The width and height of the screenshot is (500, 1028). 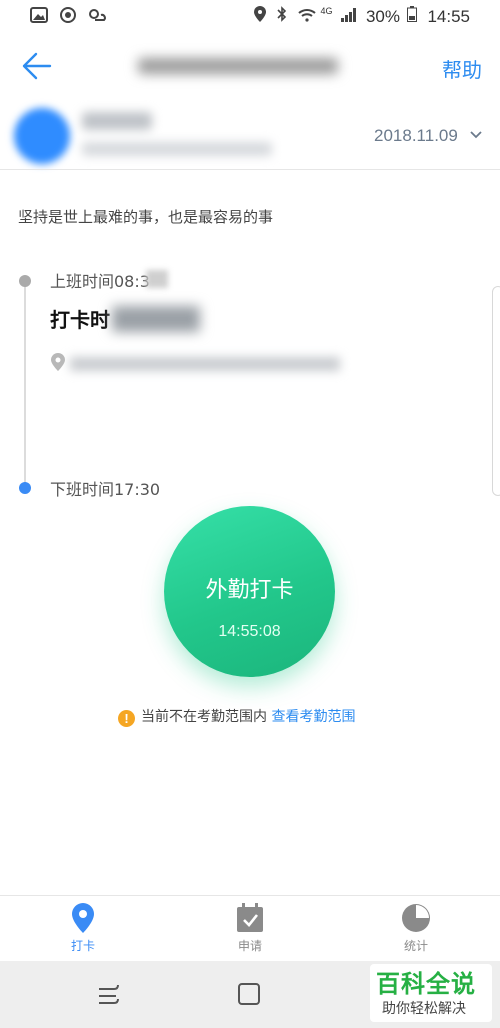 What do you see at coordinates (82, 946) in the screenshot?
I see `tab-label: 打卡` at bounding box center [82, 946].